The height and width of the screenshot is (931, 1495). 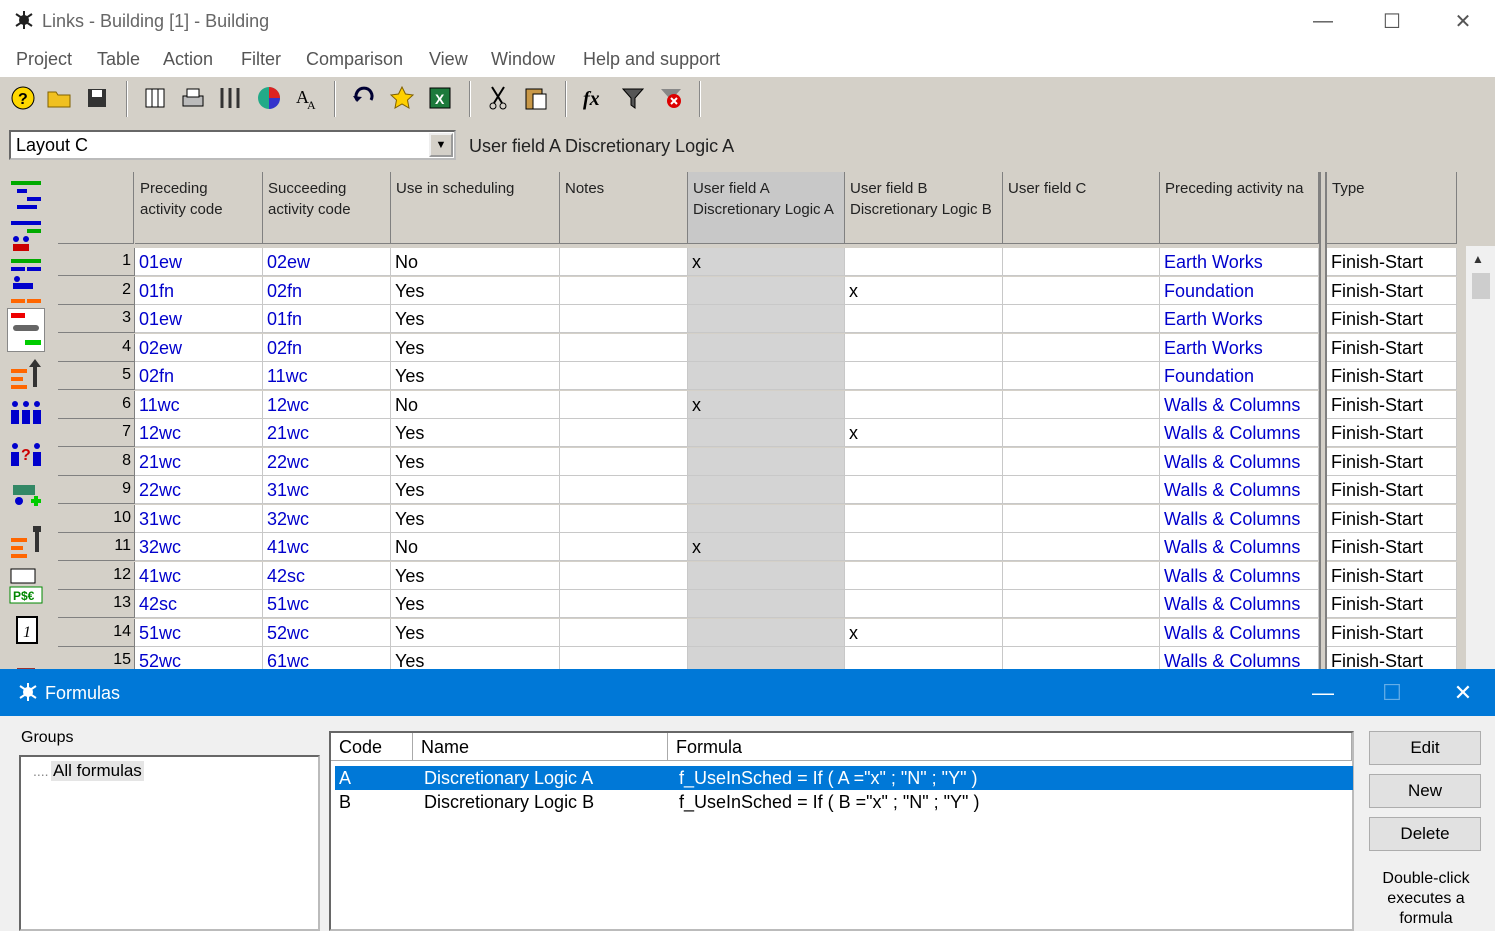 What do you see at coordinates (155, 98) in the screenshot?
I see `columns-icon` at bounding box center [155, 98].